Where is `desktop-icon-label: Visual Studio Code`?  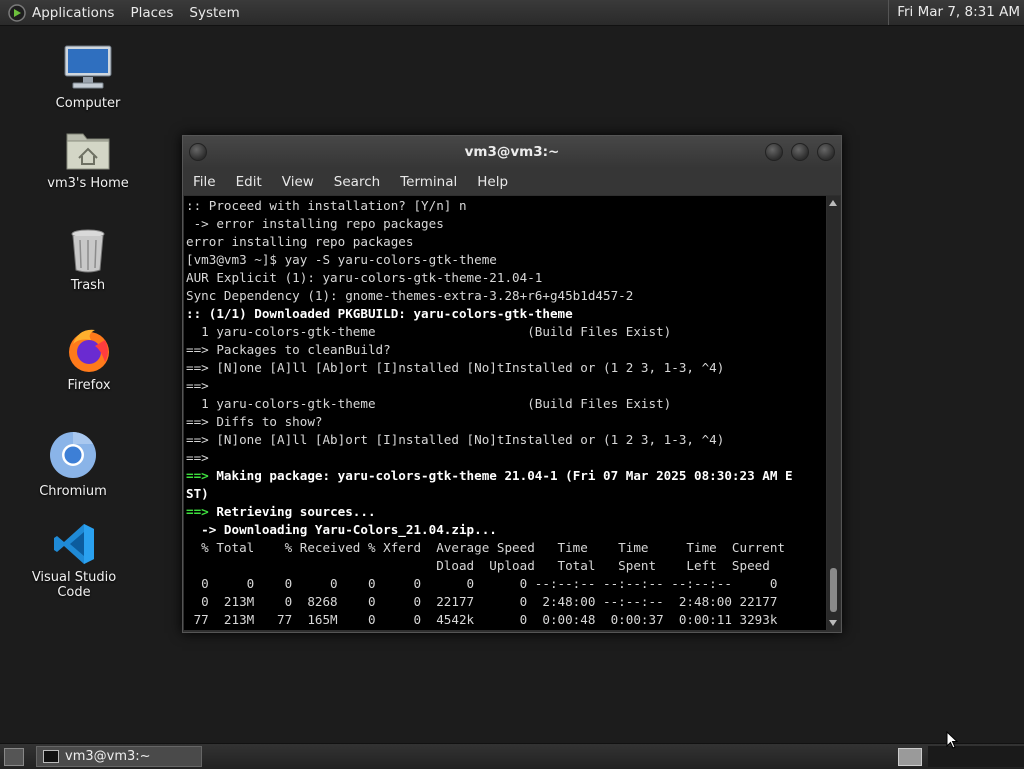
desktop-icon-label: Visual Studio Code is located at coordinates (74, 585).